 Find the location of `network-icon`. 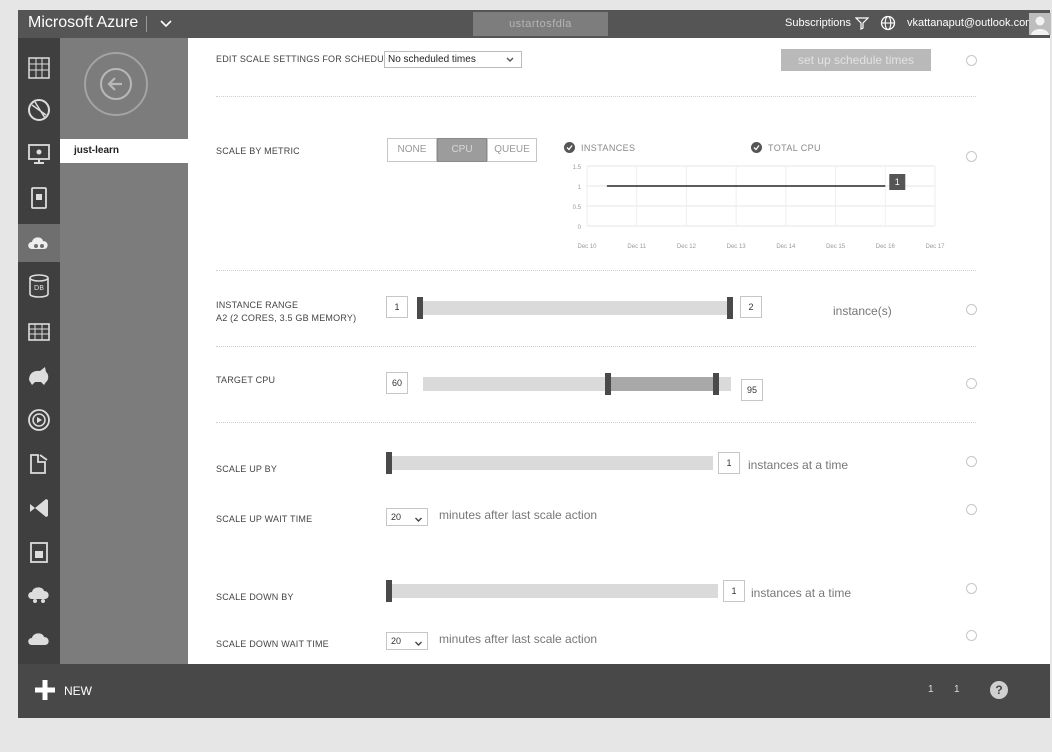

network-icon is located at coordinates (39, 594).